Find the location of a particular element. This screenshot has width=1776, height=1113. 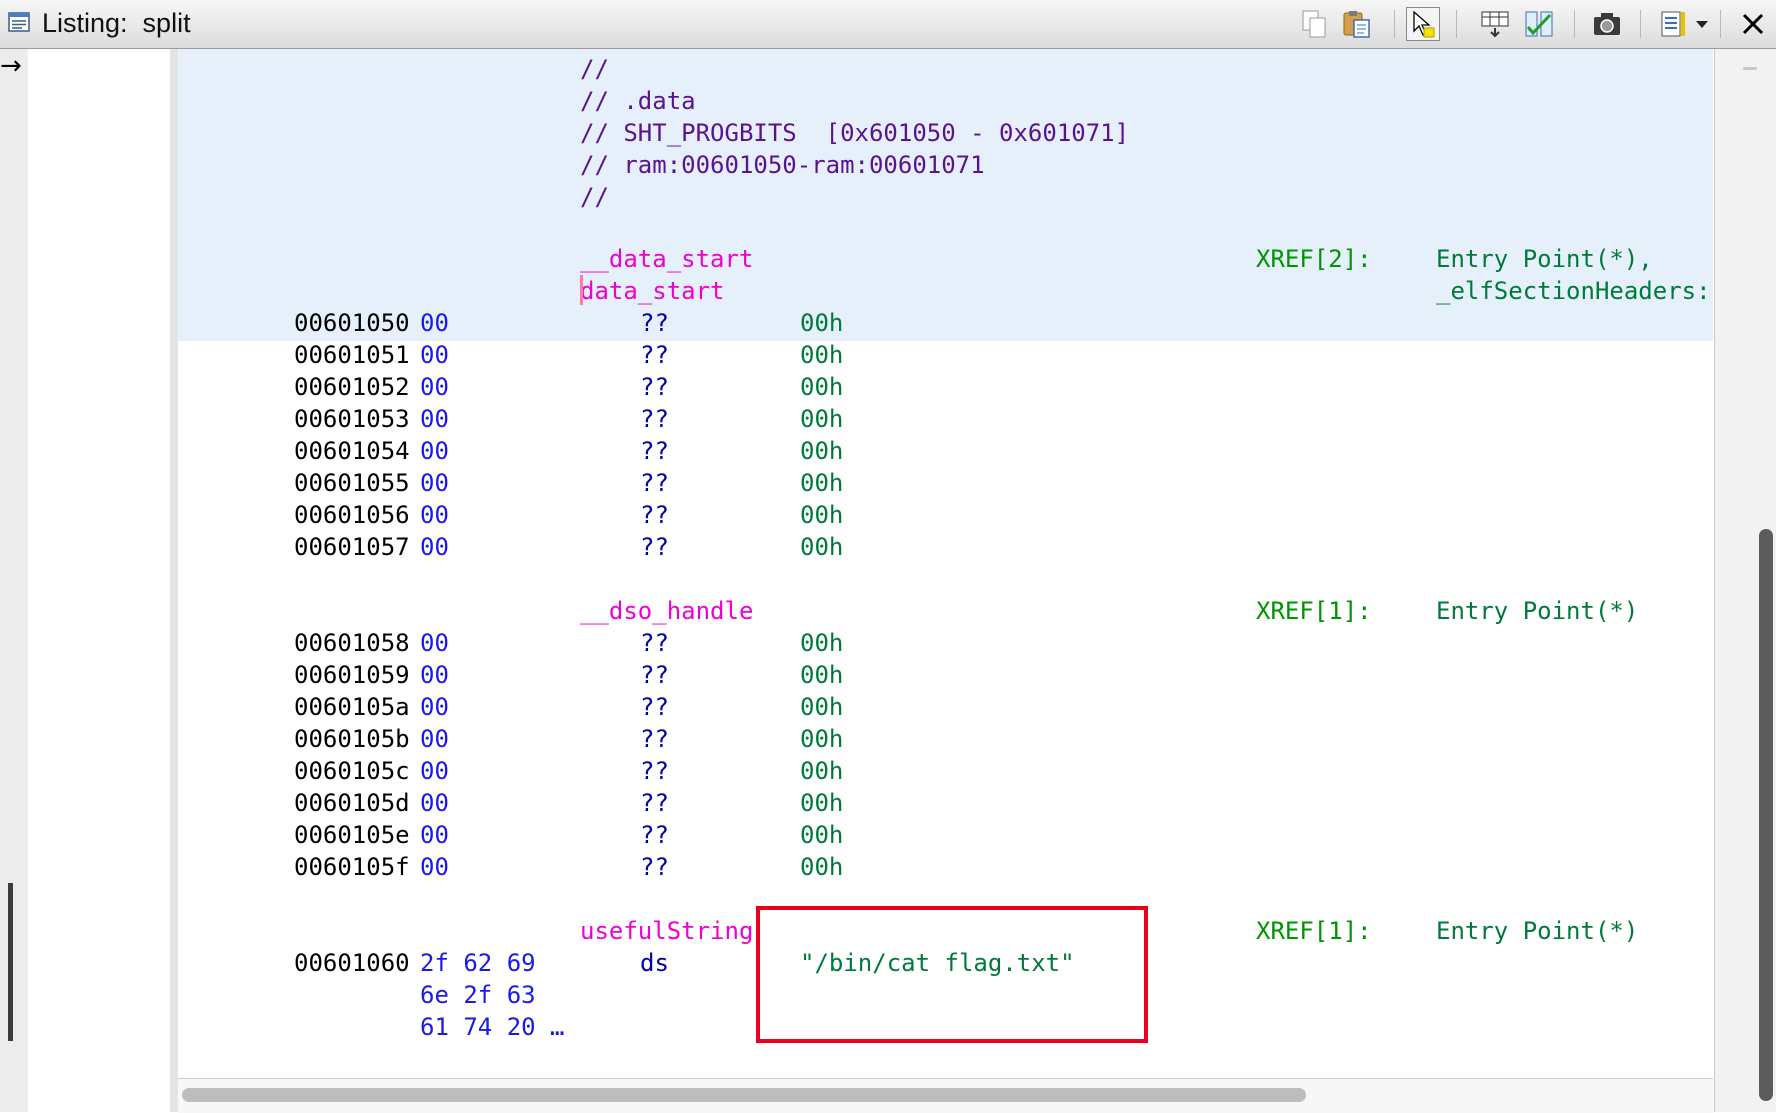

label-data-start: data_start is located at coordinates (652, 291).